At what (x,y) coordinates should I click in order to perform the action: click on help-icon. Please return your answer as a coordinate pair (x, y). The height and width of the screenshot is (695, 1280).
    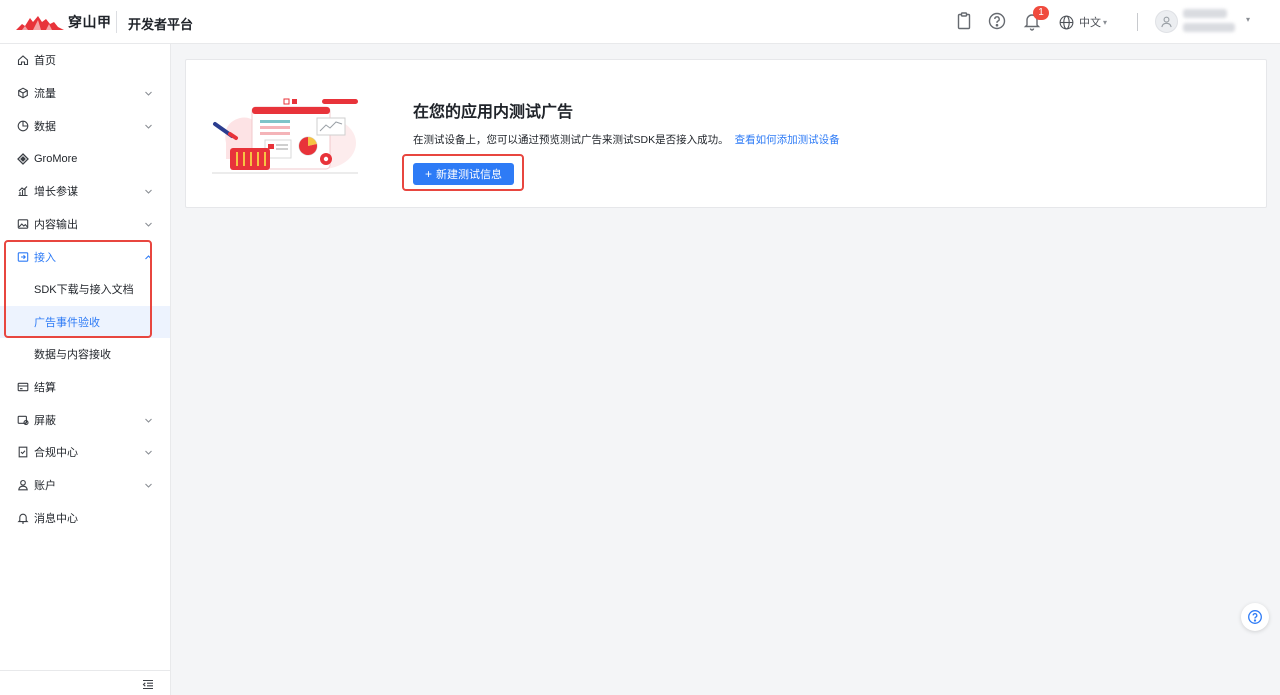
    Looking at the image, I should click on (997, 21).